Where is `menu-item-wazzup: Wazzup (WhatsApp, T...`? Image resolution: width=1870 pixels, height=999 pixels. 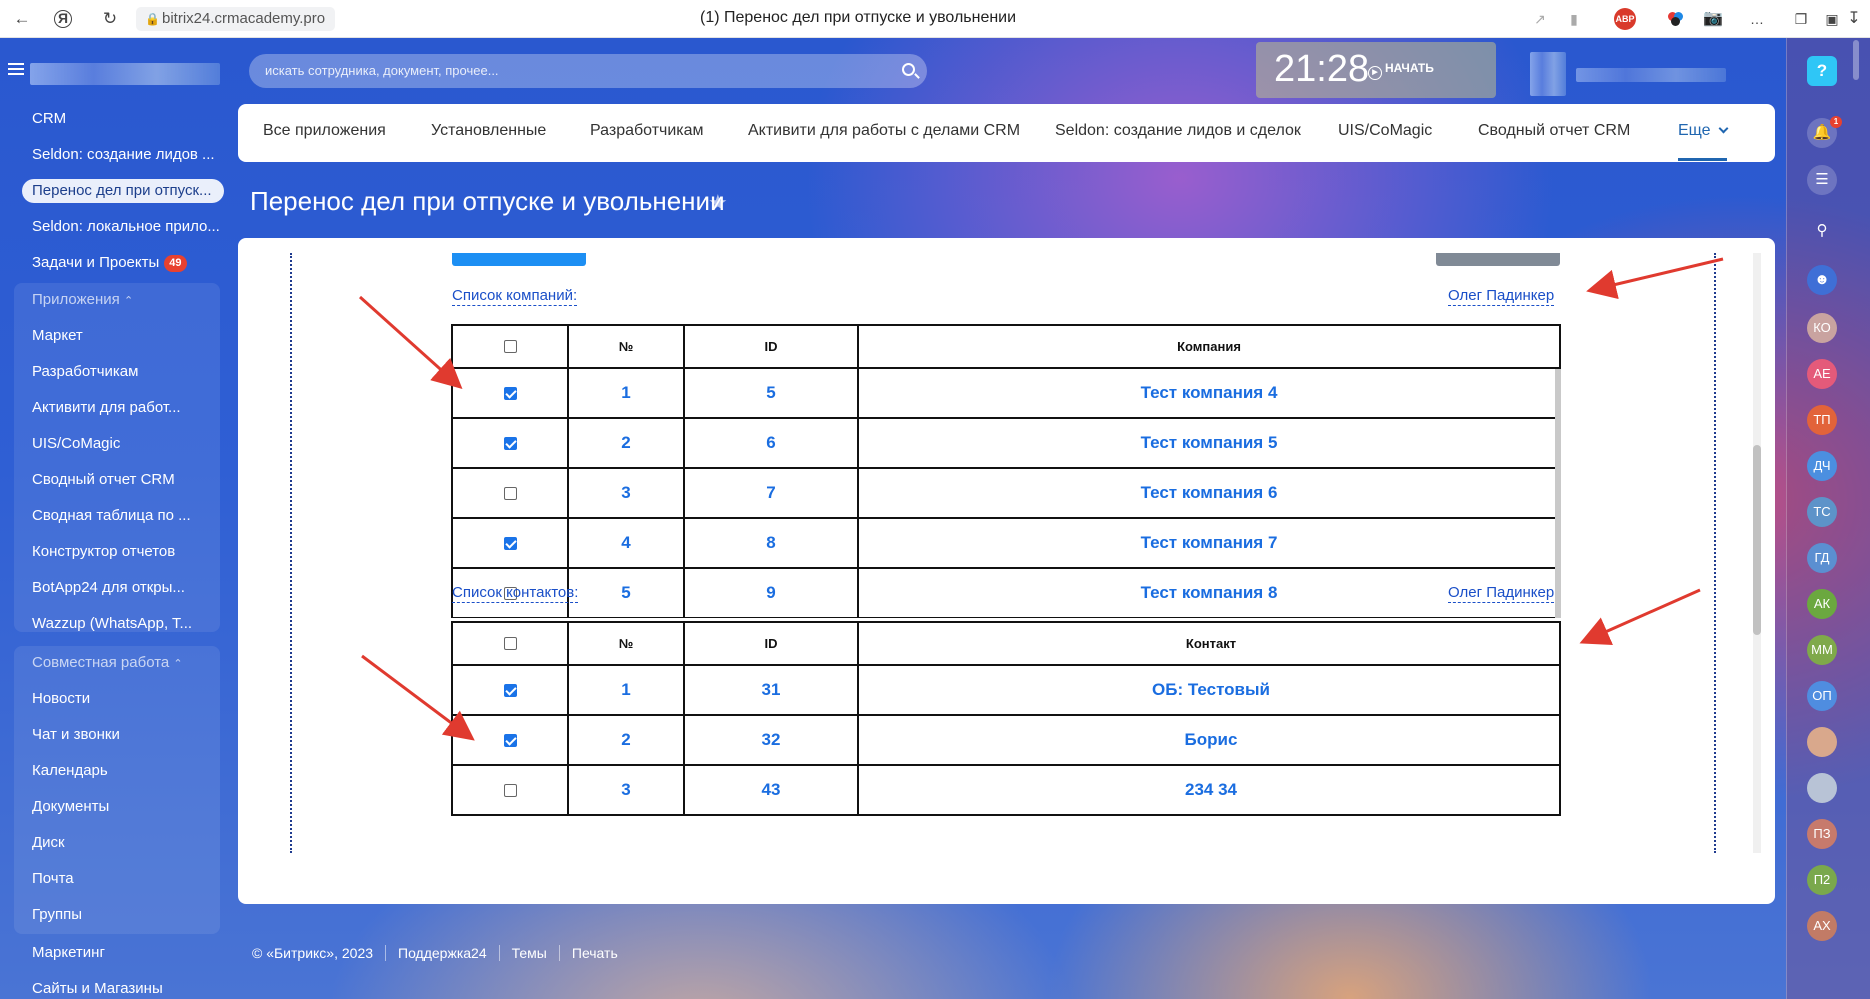
menu-item-wazzup: Wazzup (WhatsApp, T... is located at coordinates (112, 624).